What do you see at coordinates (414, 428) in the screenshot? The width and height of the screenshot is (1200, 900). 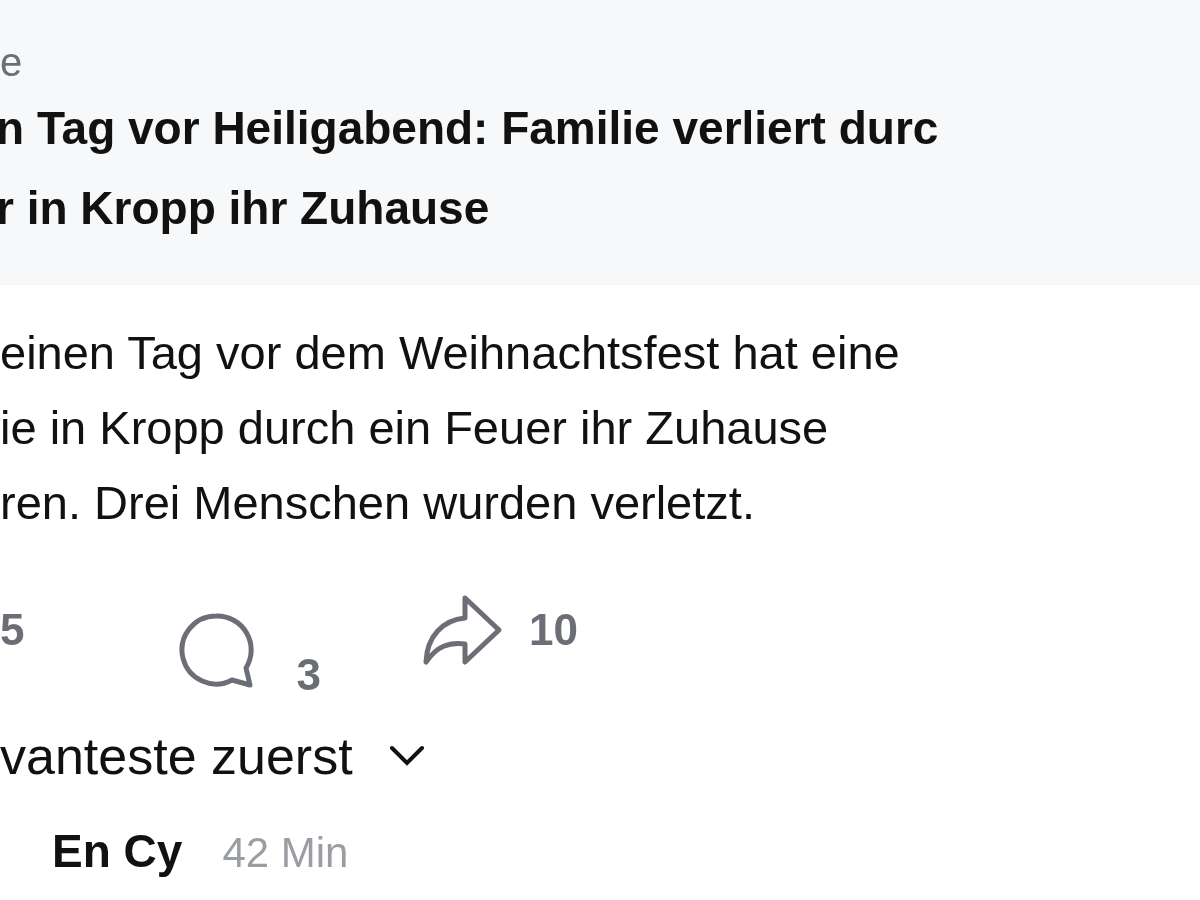 I see `article-teaser: ie in Kropp durch ein Feuer ihr Zuhause` at bounding box center [414, 428].